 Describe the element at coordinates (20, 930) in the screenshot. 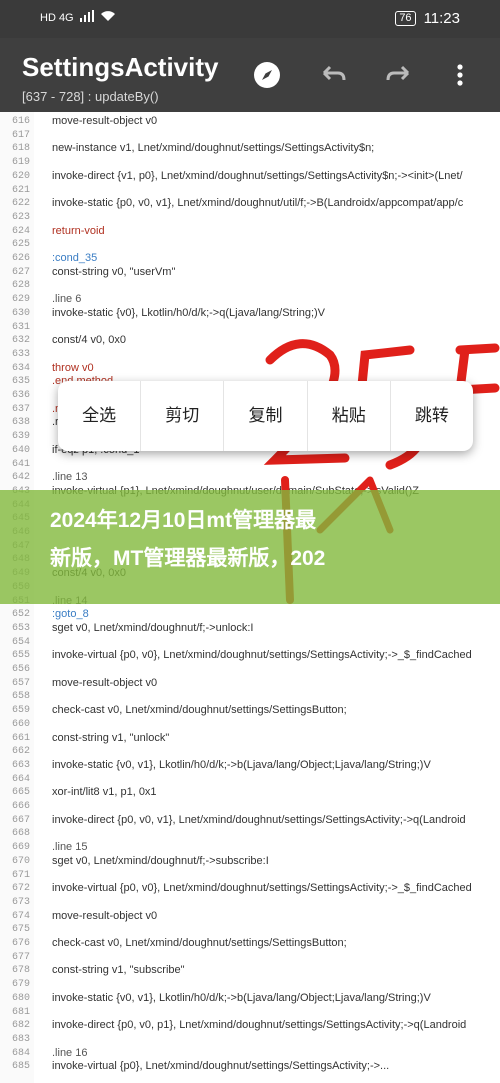

I see `line-number: 675` at that location.